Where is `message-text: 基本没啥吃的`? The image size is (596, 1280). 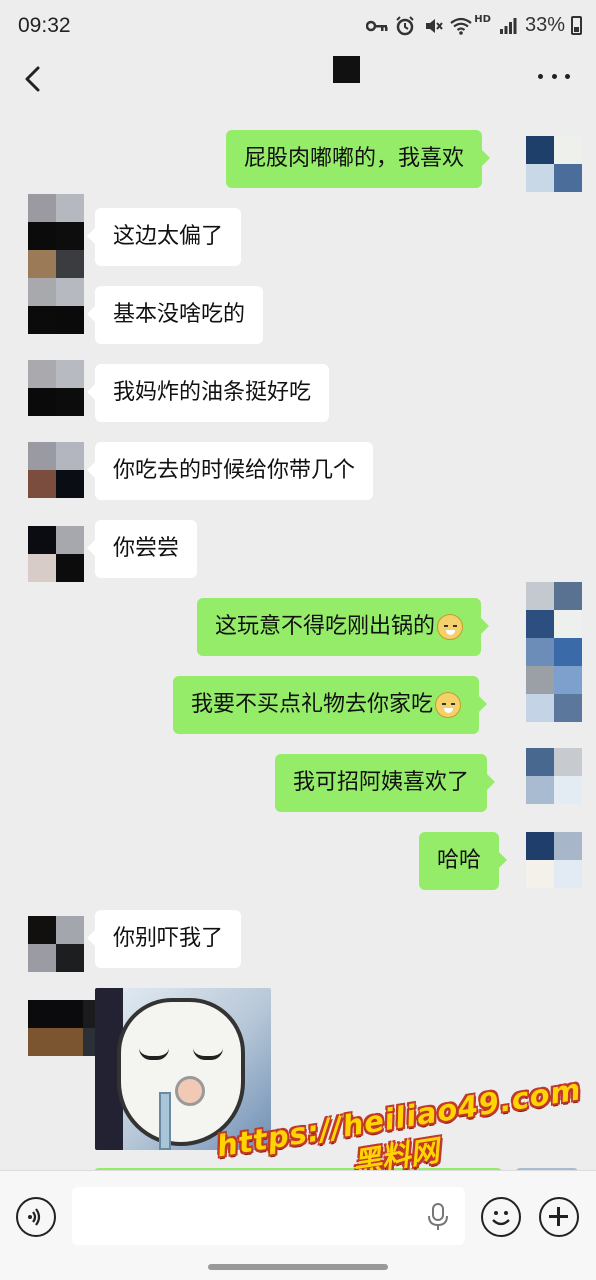
message-text: 基本没啥吃的 is located at coordinates (179, 314).